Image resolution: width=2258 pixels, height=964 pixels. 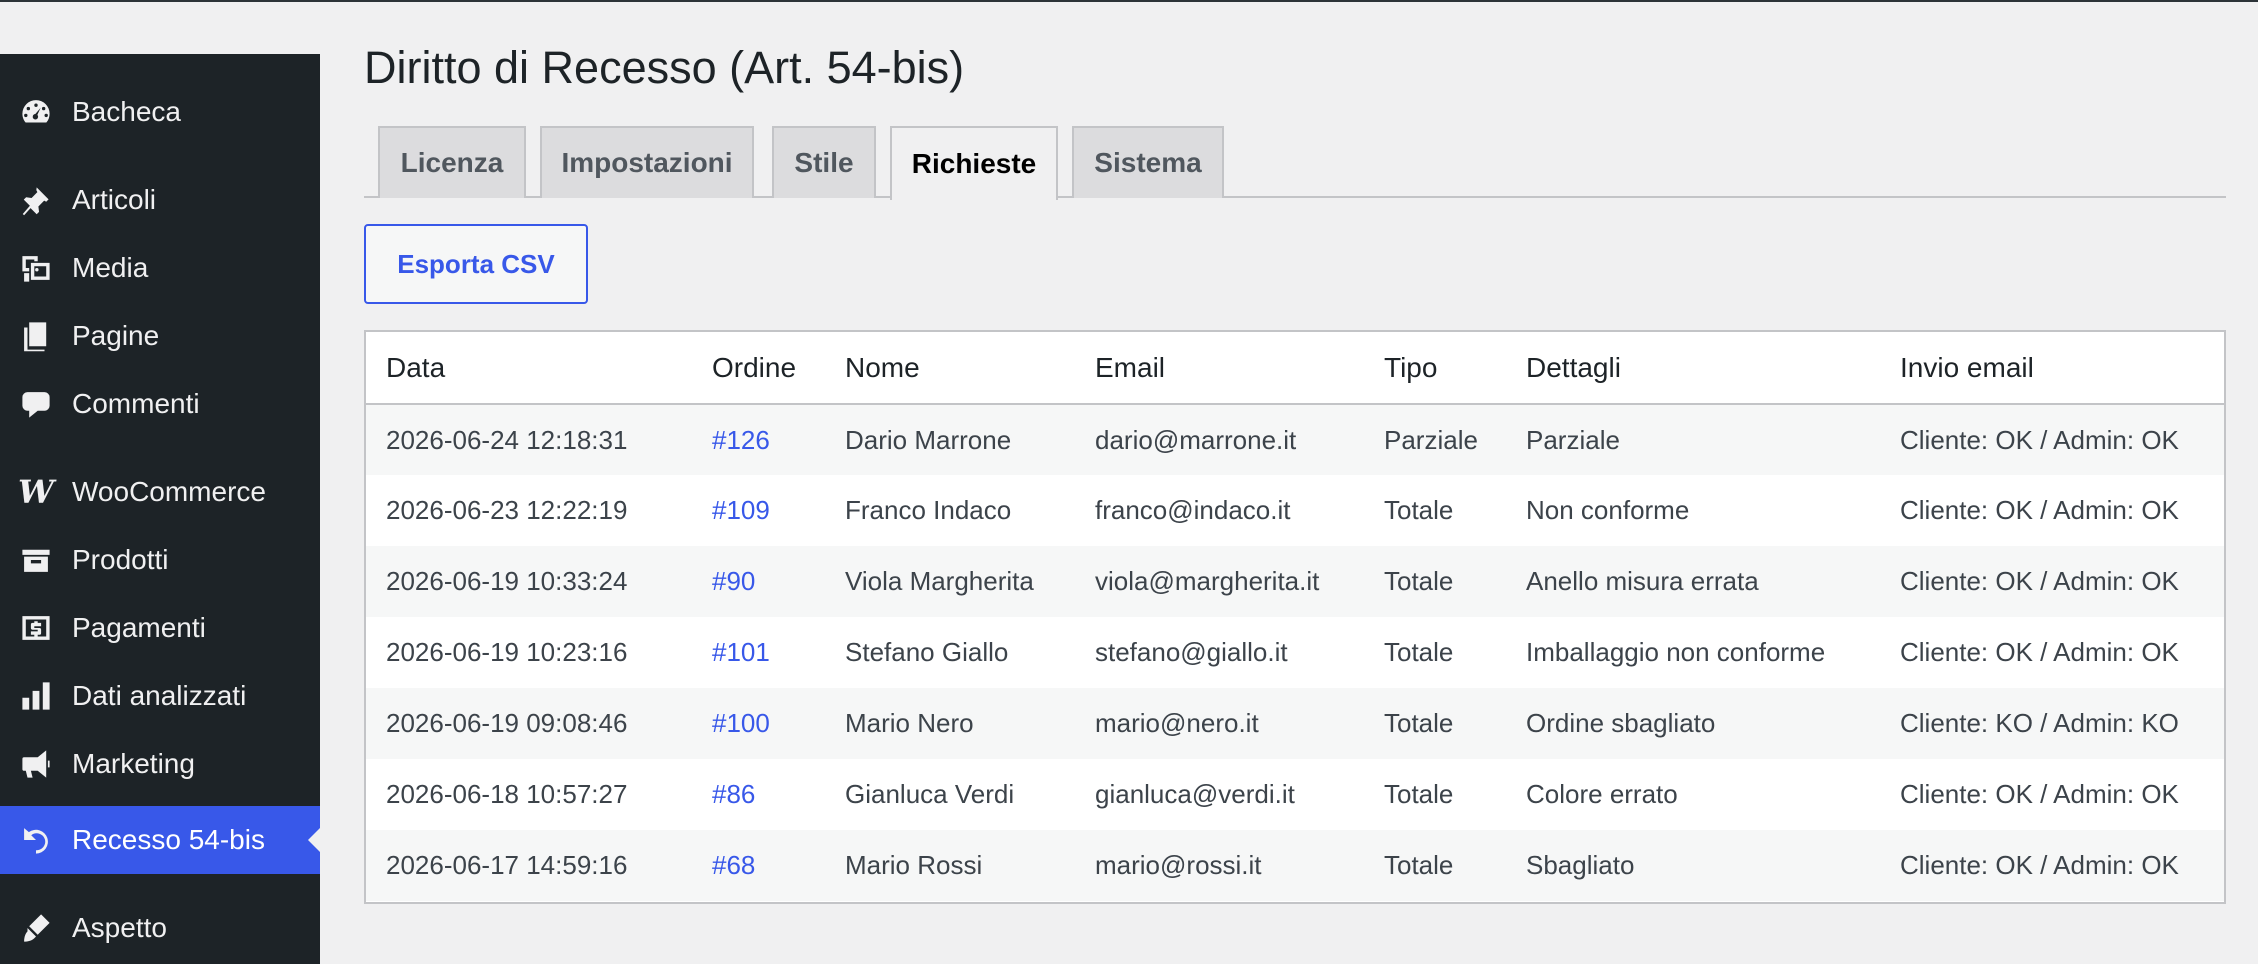 I want to click on sidebar-item-label: Articoli, so click(x=114, y=199).